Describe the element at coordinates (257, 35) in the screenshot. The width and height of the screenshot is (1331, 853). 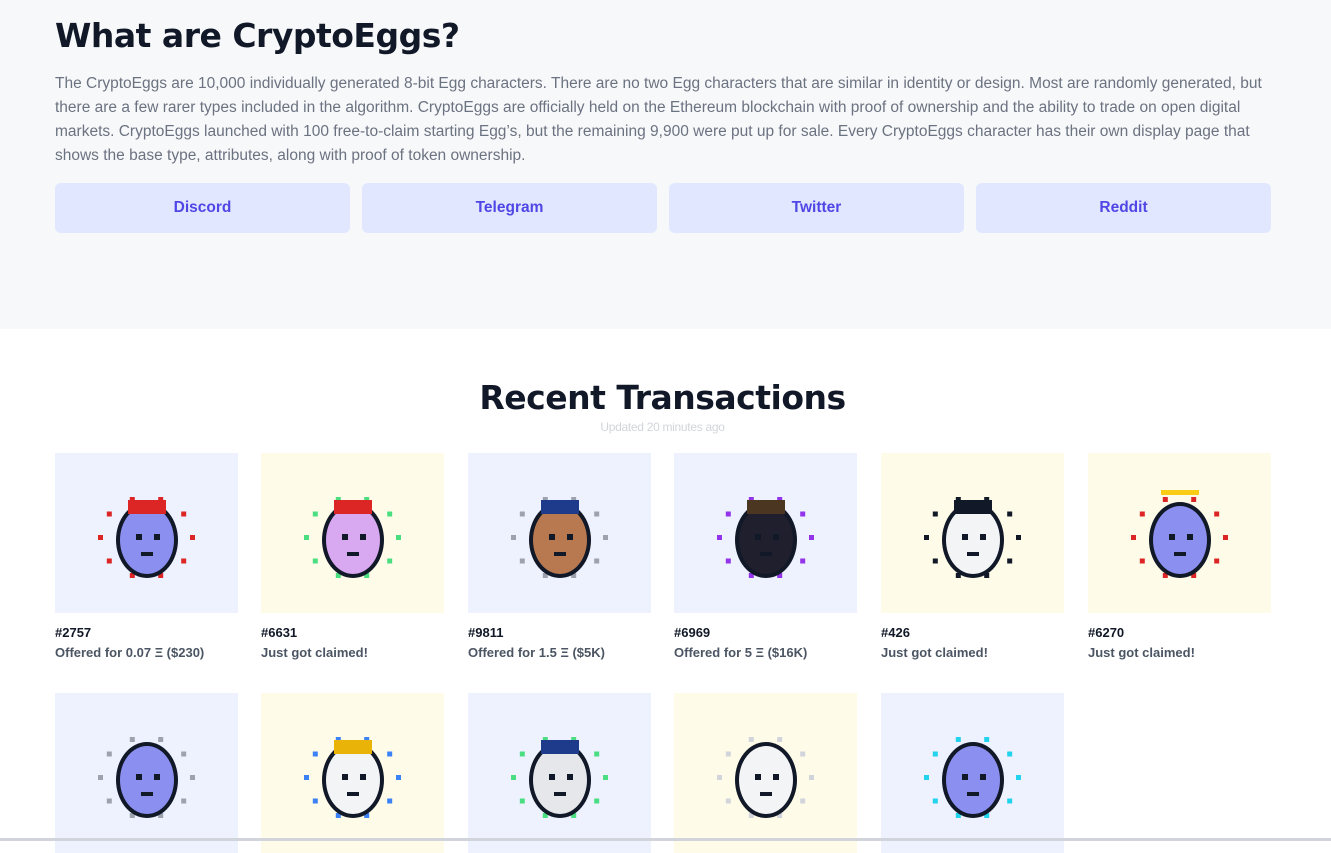
I see `about-title: What are CryptoEggs?` at that location.